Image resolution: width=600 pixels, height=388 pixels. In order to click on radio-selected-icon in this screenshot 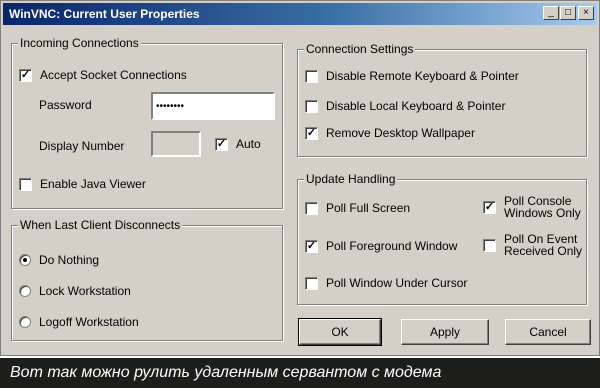, I will do `click(25, 260)`.